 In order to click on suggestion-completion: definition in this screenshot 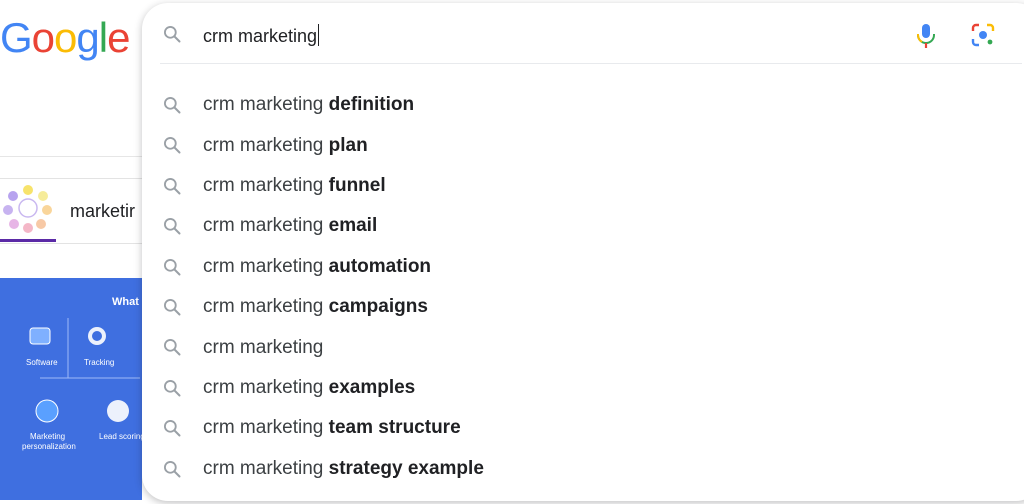, I will do `click(371, 105)`.